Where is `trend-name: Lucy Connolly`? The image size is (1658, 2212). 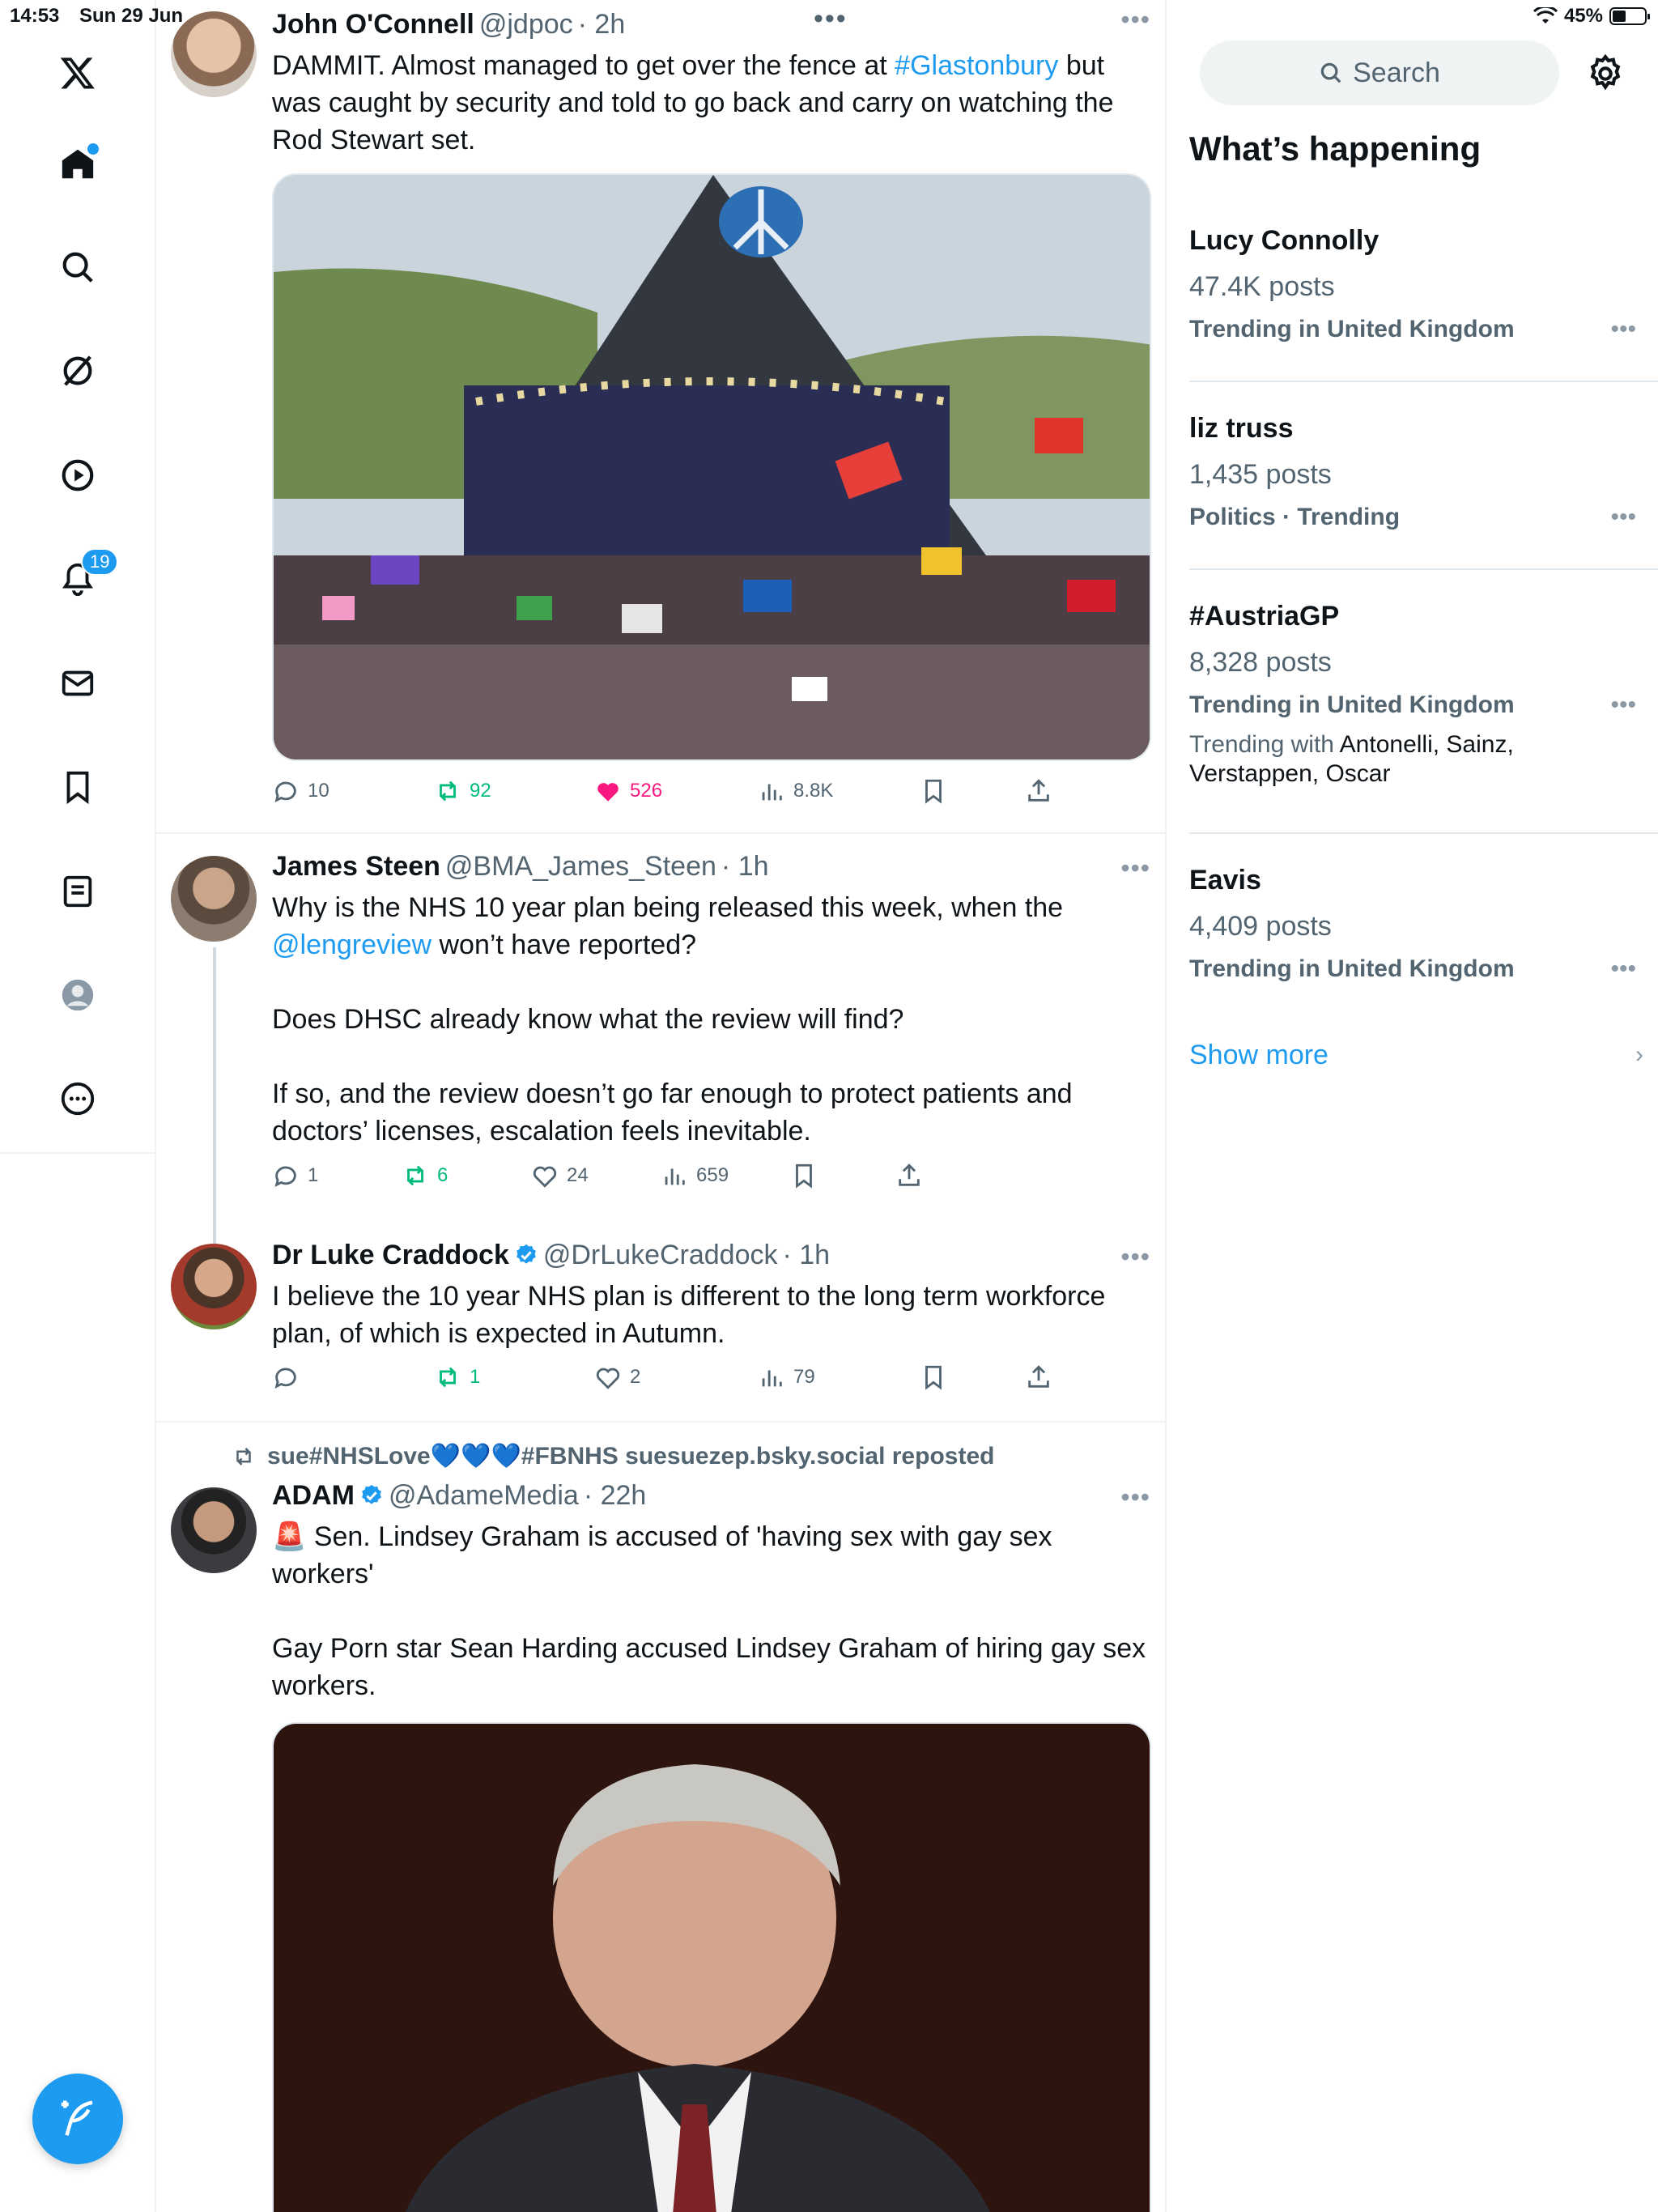
trend-name: Lucy Connolly is located at coordinates (1284, 240).